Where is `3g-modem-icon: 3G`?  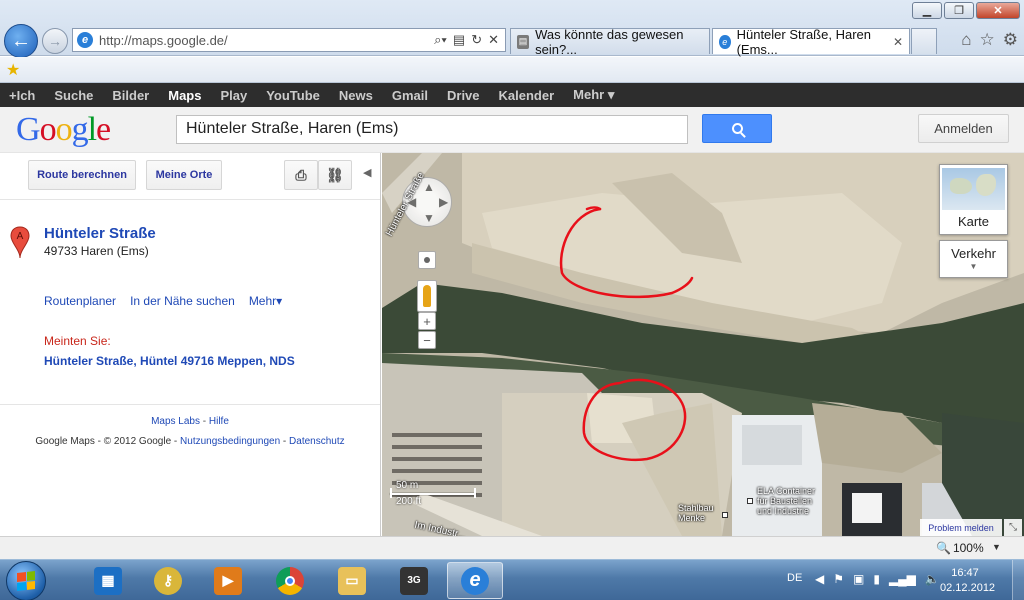 3g-modem-icon: 3G is located at coordinates (414, 580).